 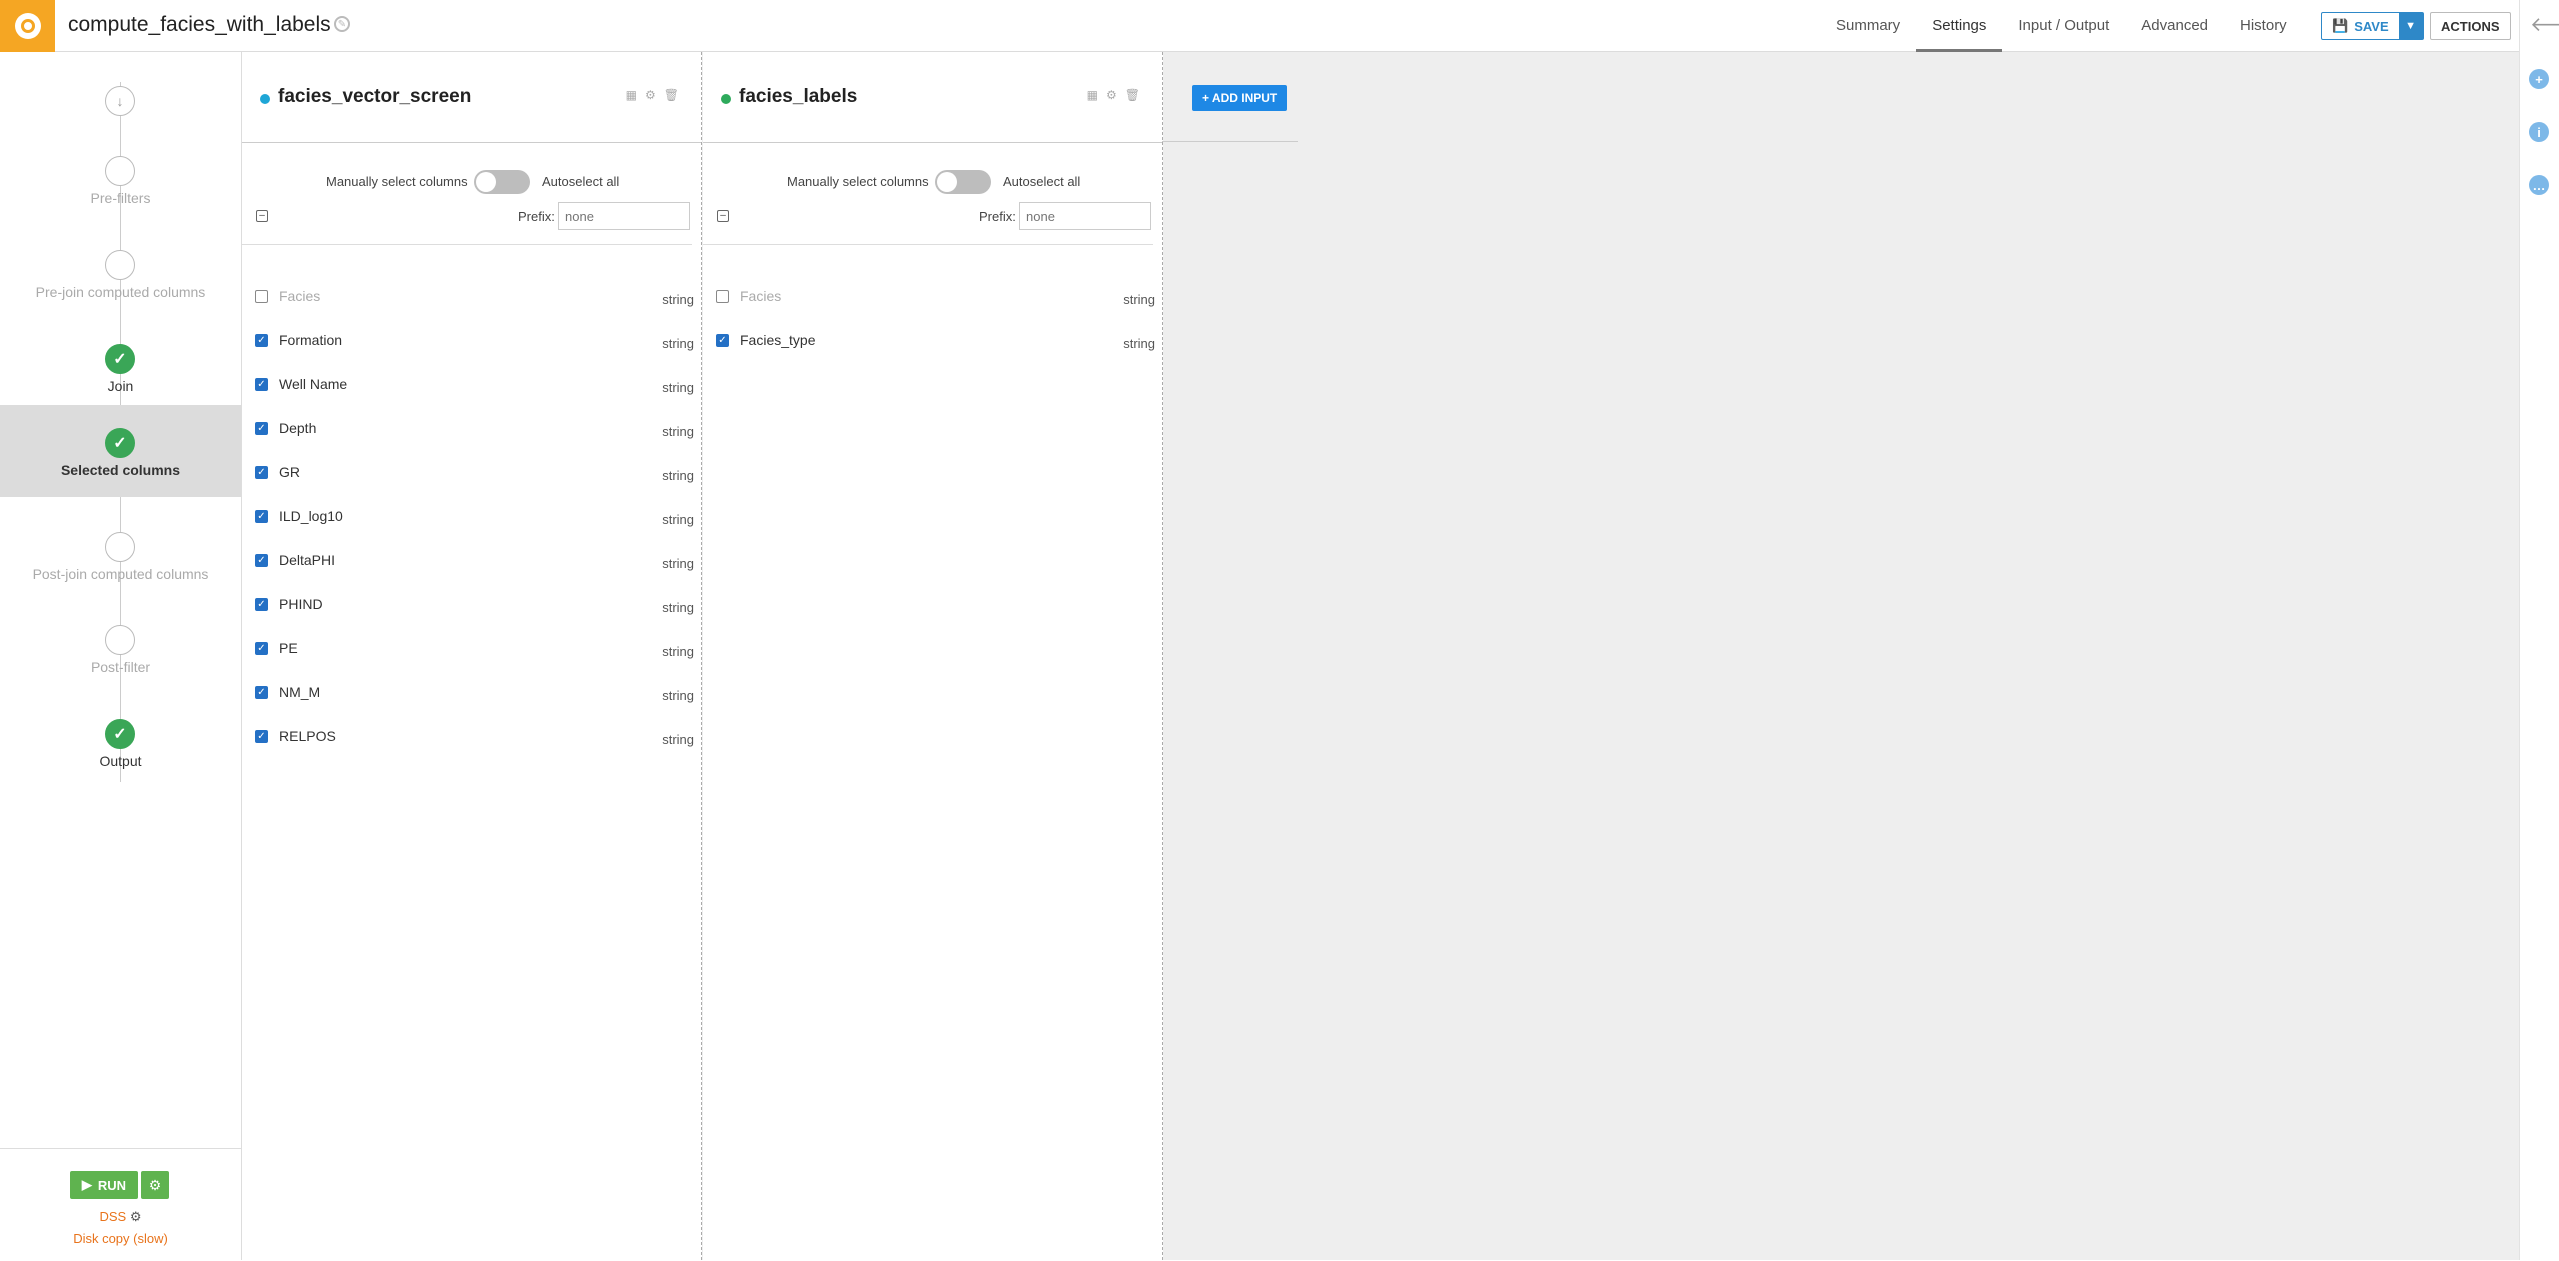 What do you see at coordinates (2410, 26) in the screenshot?
I see `save-dropdown-button: ▼` at bounding box center [2410, 26].